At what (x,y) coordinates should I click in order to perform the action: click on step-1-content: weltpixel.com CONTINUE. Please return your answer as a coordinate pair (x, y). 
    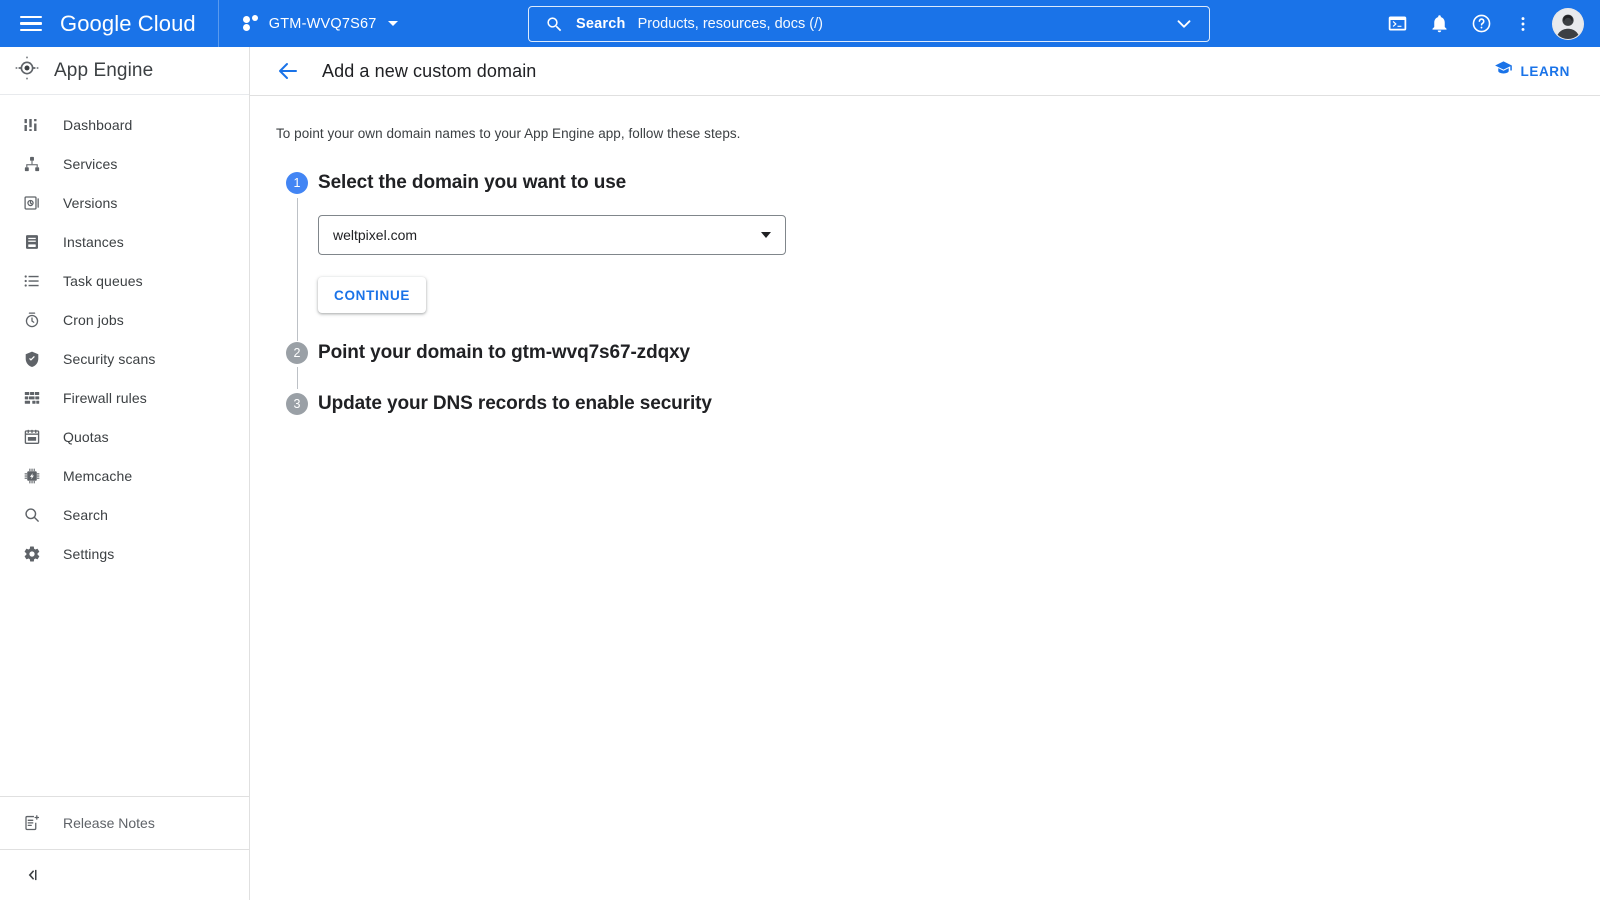
    Looking at the image, I should click on (959, 268).